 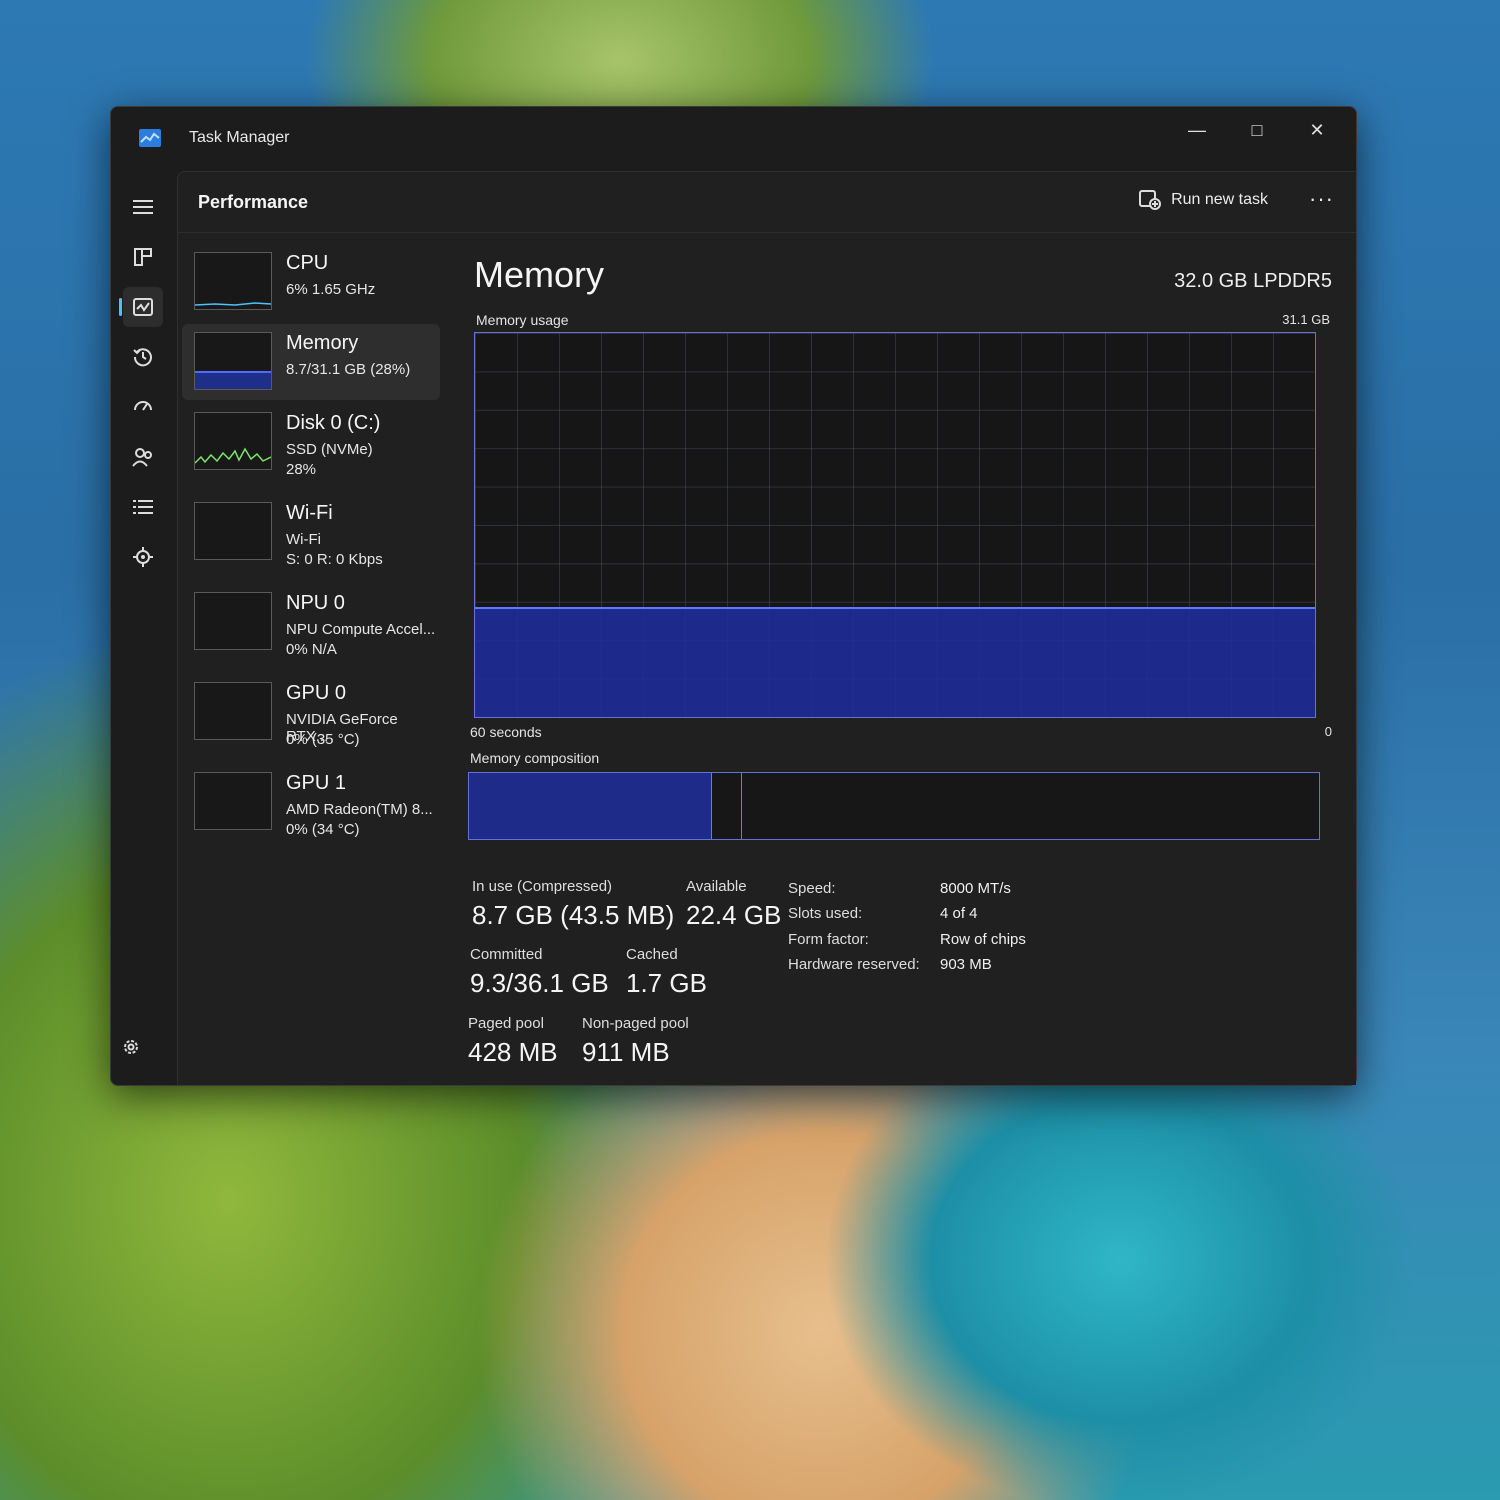 What do you see at coordinates (573, 915) in the screenshot?
I see `in-use-value: 8.7 GB (43.5 MB)` at bounding box center [573, 915].